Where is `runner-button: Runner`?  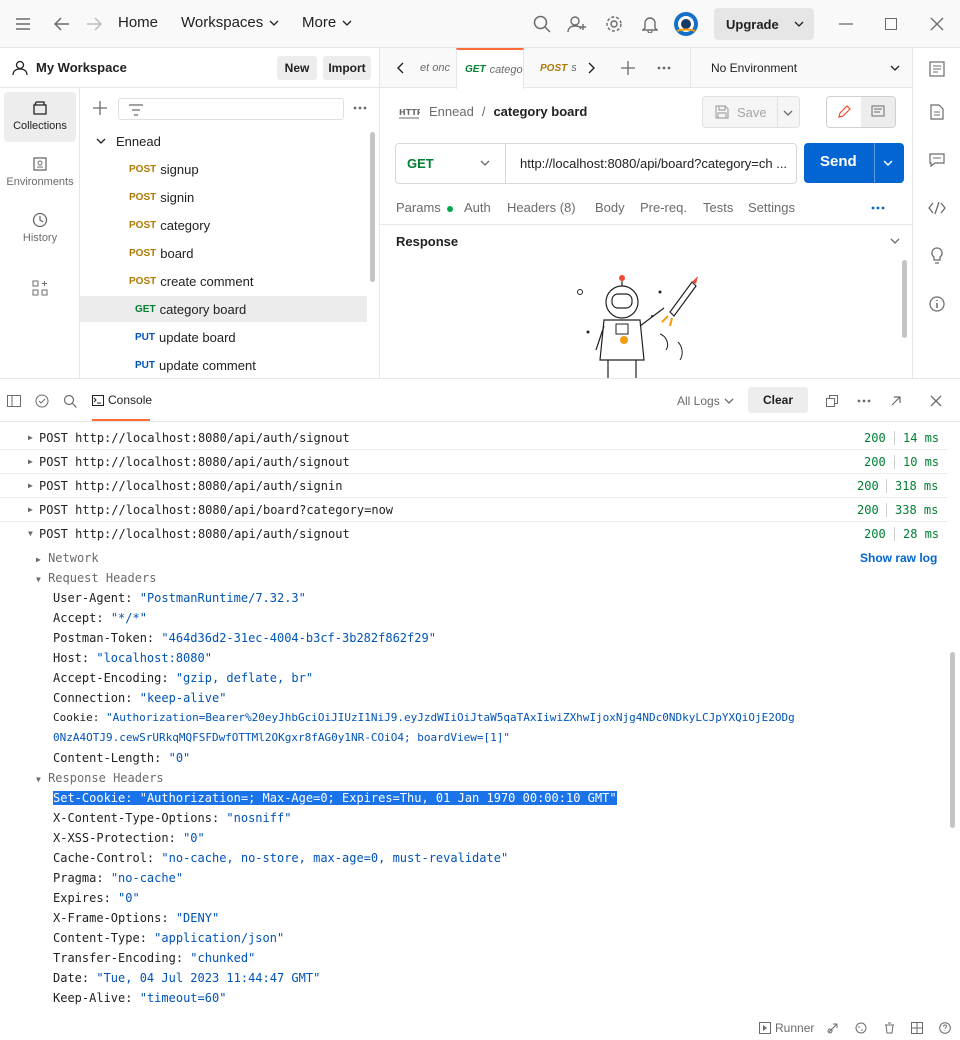
runner-button: Runner is located at coordinates (786, 1028).